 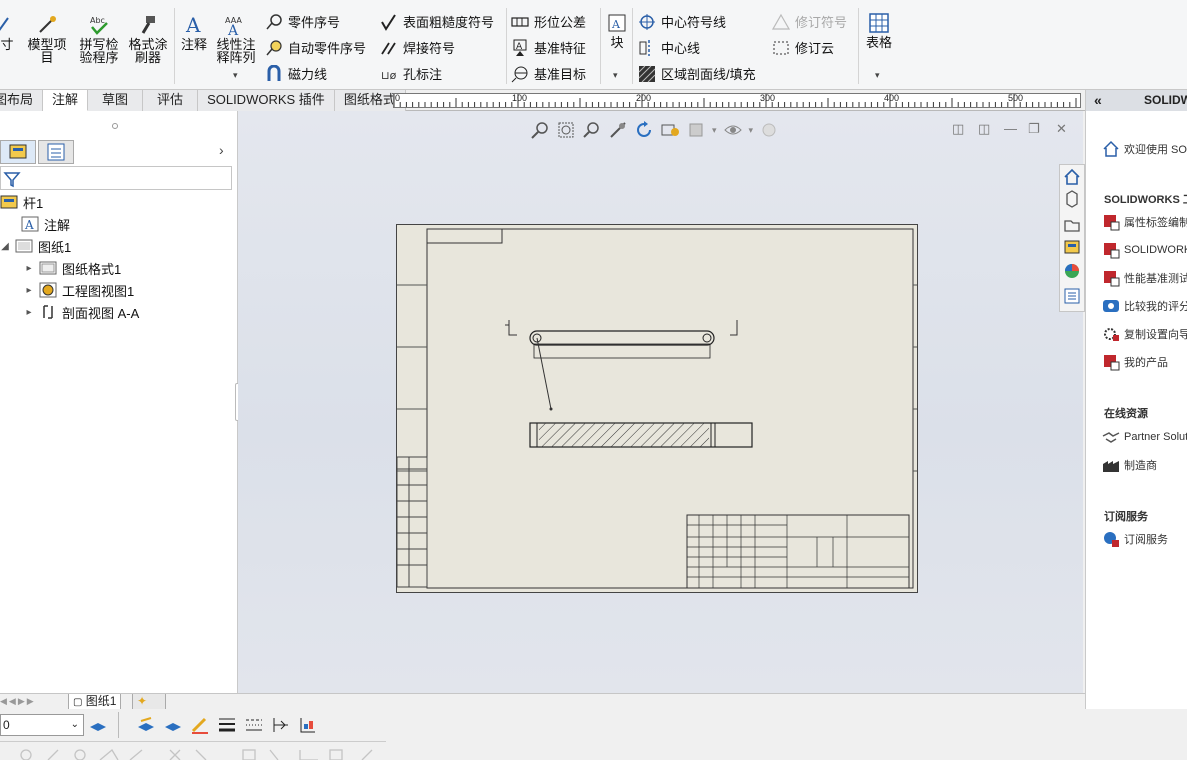 What do you see at coordinates (148, 39) in the screenshot?
I see `format-painter-button: 格式涂刷器` at bounding box center [148, 39].